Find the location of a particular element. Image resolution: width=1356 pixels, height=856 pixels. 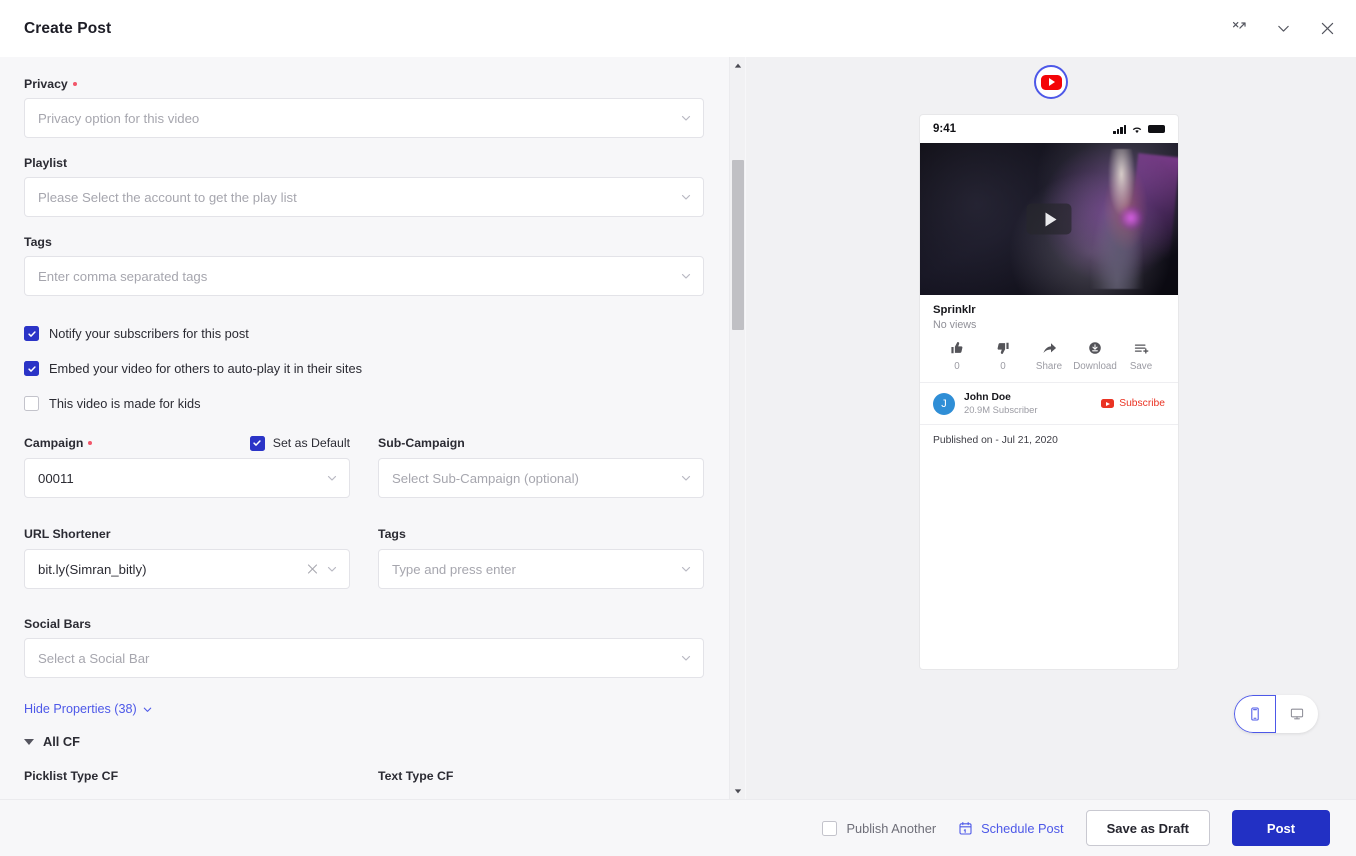

hide-properties-label: Hide Properties (38) is located at coordinates (80, 709).